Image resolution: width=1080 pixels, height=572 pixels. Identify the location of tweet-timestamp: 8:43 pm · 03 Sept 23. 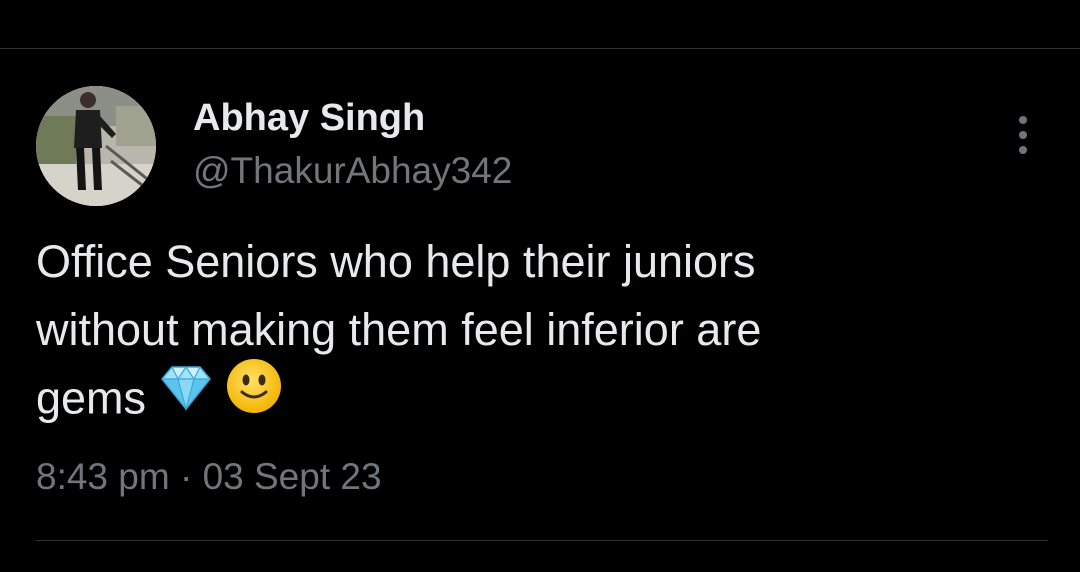
(209, 477).